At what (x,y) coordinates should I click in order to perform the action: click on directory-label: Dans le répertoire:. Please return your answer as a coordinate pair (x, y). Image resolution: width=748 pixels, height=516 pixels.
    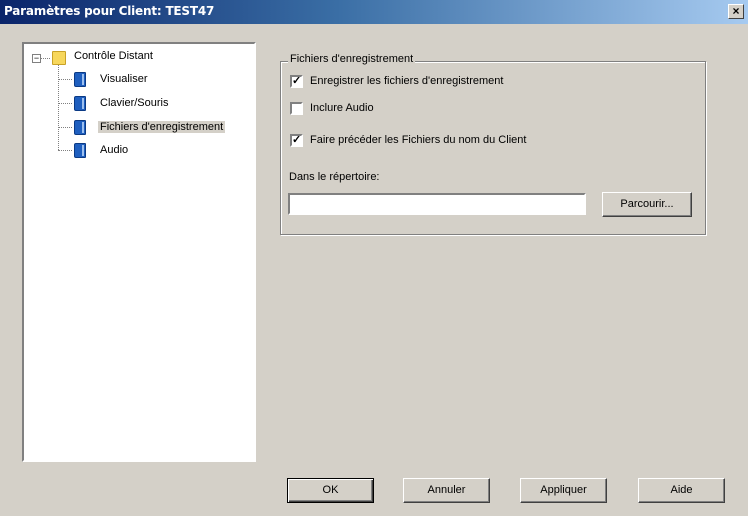
    Looking at the image, I should click on (334, 177).